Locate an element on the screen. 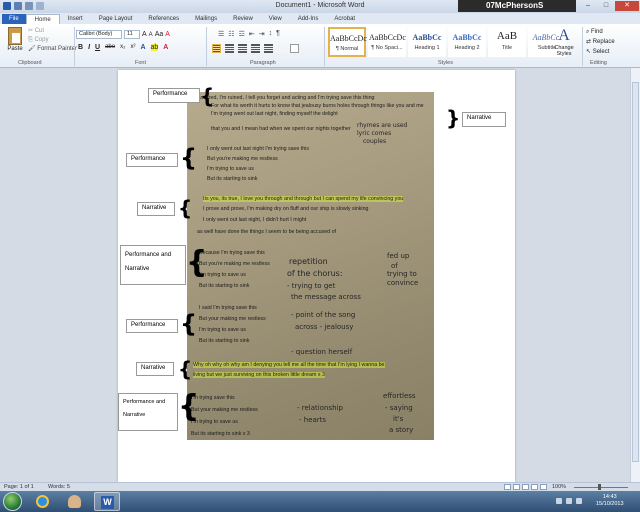  internet-explorer-icon is located at coordinates (42, 501).